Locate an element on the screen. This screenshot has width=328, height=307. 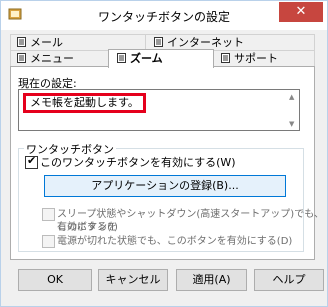
tab-menu-label: メニュー is located at coordinates (52, 58).